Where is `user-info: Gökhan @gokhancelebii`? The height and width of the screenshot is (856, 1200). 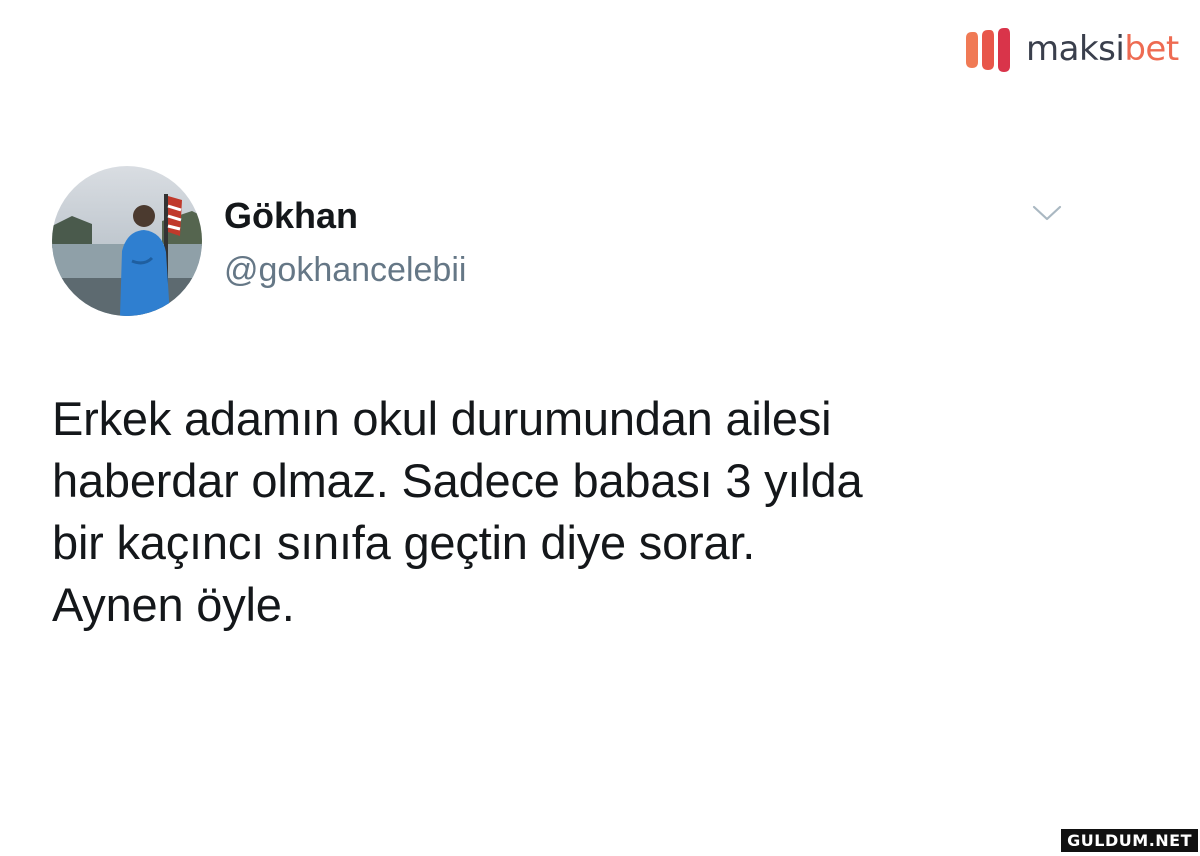 user-info: Gökhan @gokhancelebii is located at coordinates (345, 242).